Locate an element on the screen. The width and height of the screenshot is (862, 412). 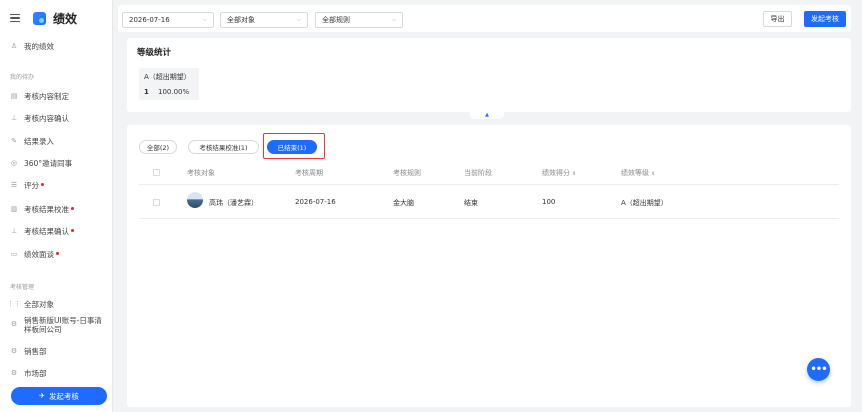
calibrate-icon: ▥ is located at coordinates (14, 209).